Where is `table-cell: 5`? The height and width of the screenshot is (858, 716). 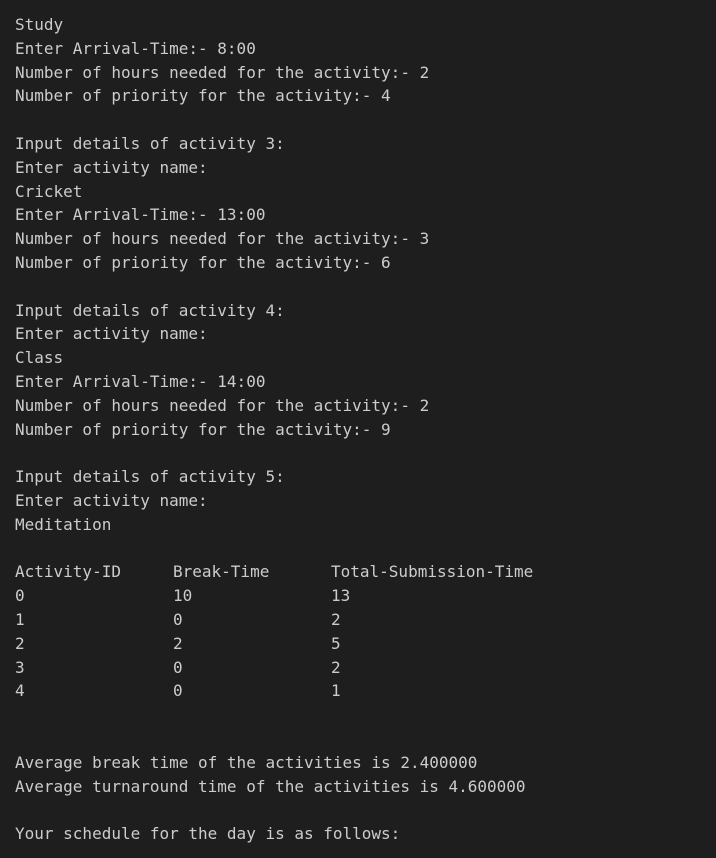 table-cell: 5 is located at coordinates (336, 643).